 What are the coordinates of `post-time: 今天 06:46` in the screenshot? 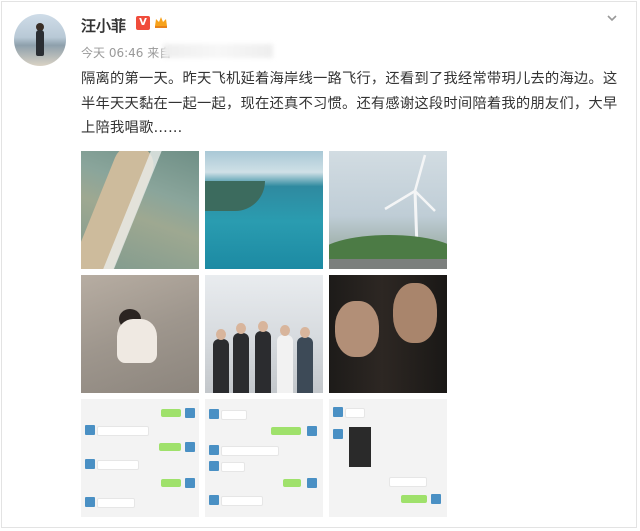 It's located at (112, 53).